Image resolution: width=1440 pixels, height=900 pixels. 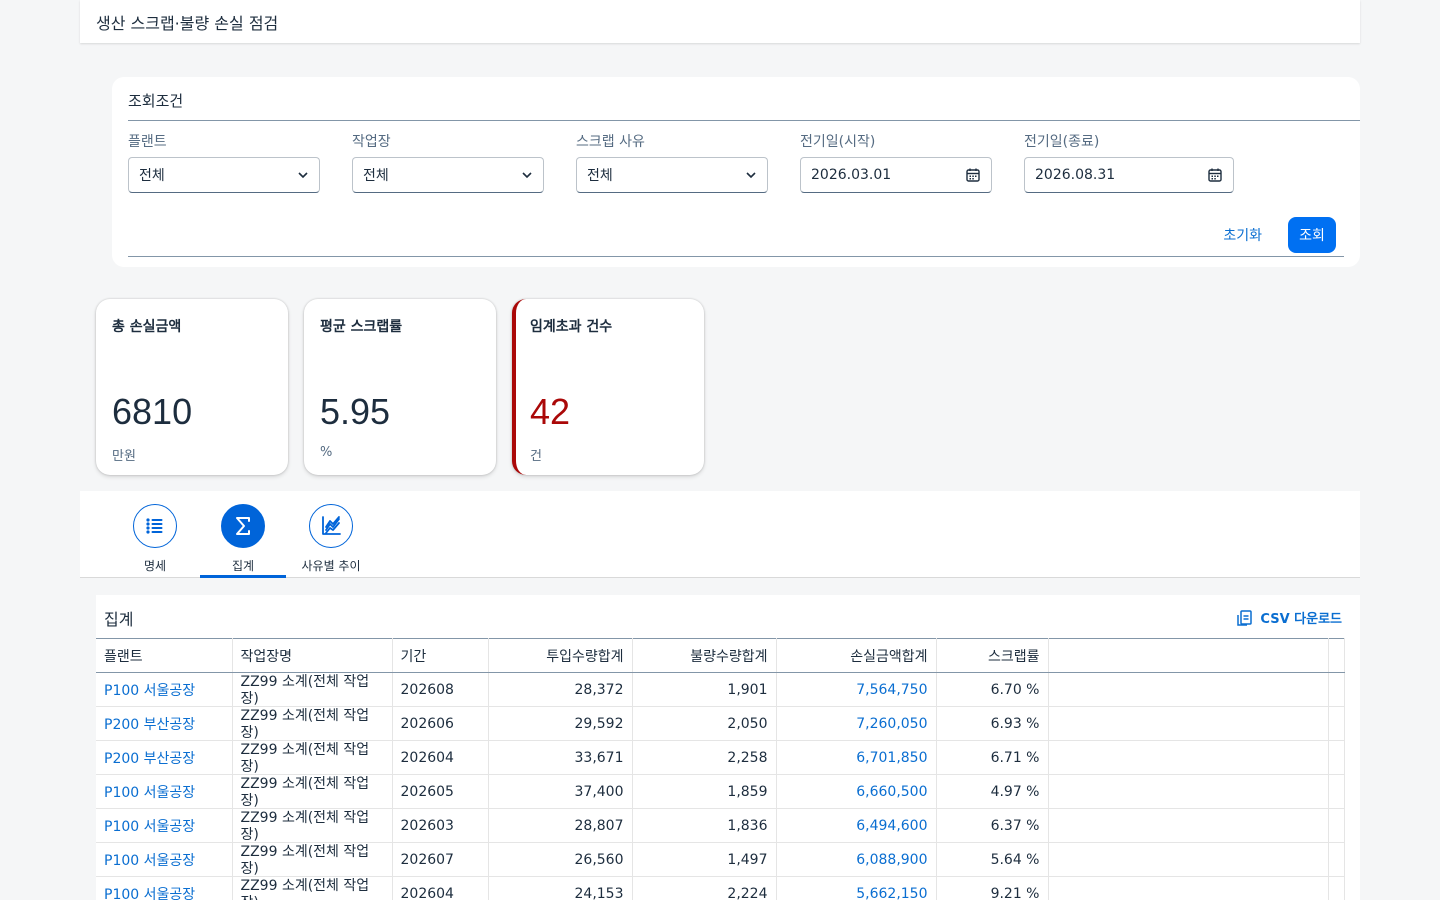 What do you see at coordinates (704, 689) in the screenshot?
I see `defect-qty-cell: 1,901` at bounding box center [704, 689].